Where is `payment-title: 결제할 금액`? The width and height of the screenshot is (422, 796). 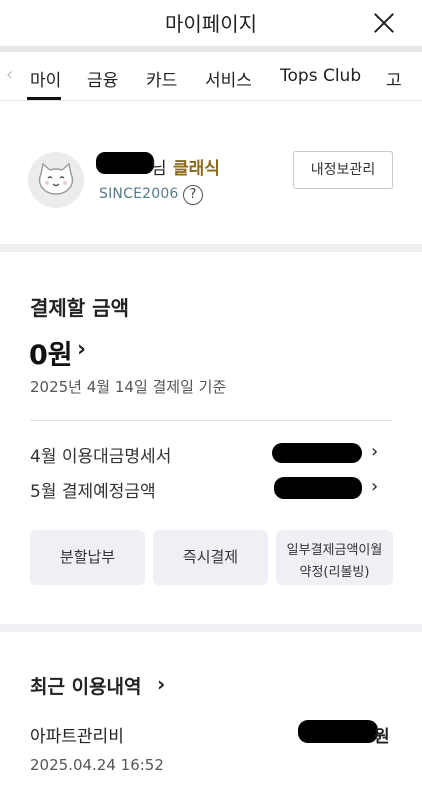 payment-title: 결제할 금액 is located at coordinates (79, 308).